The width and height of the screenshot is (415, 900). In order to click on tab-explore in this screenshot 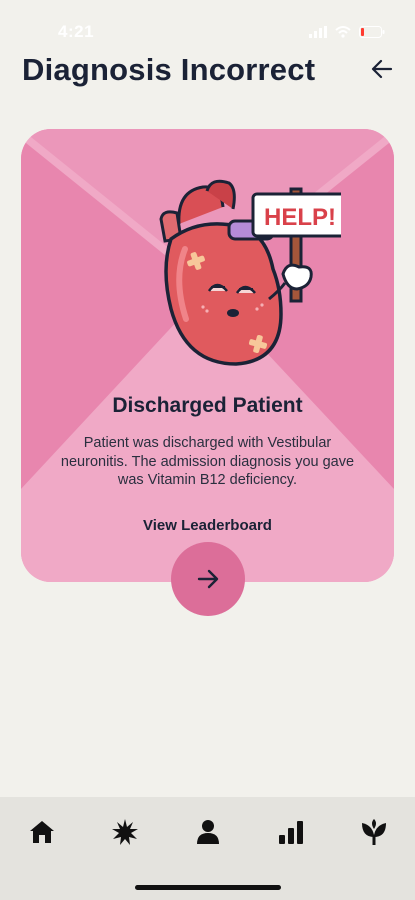, I will do `click(125, 832)`.